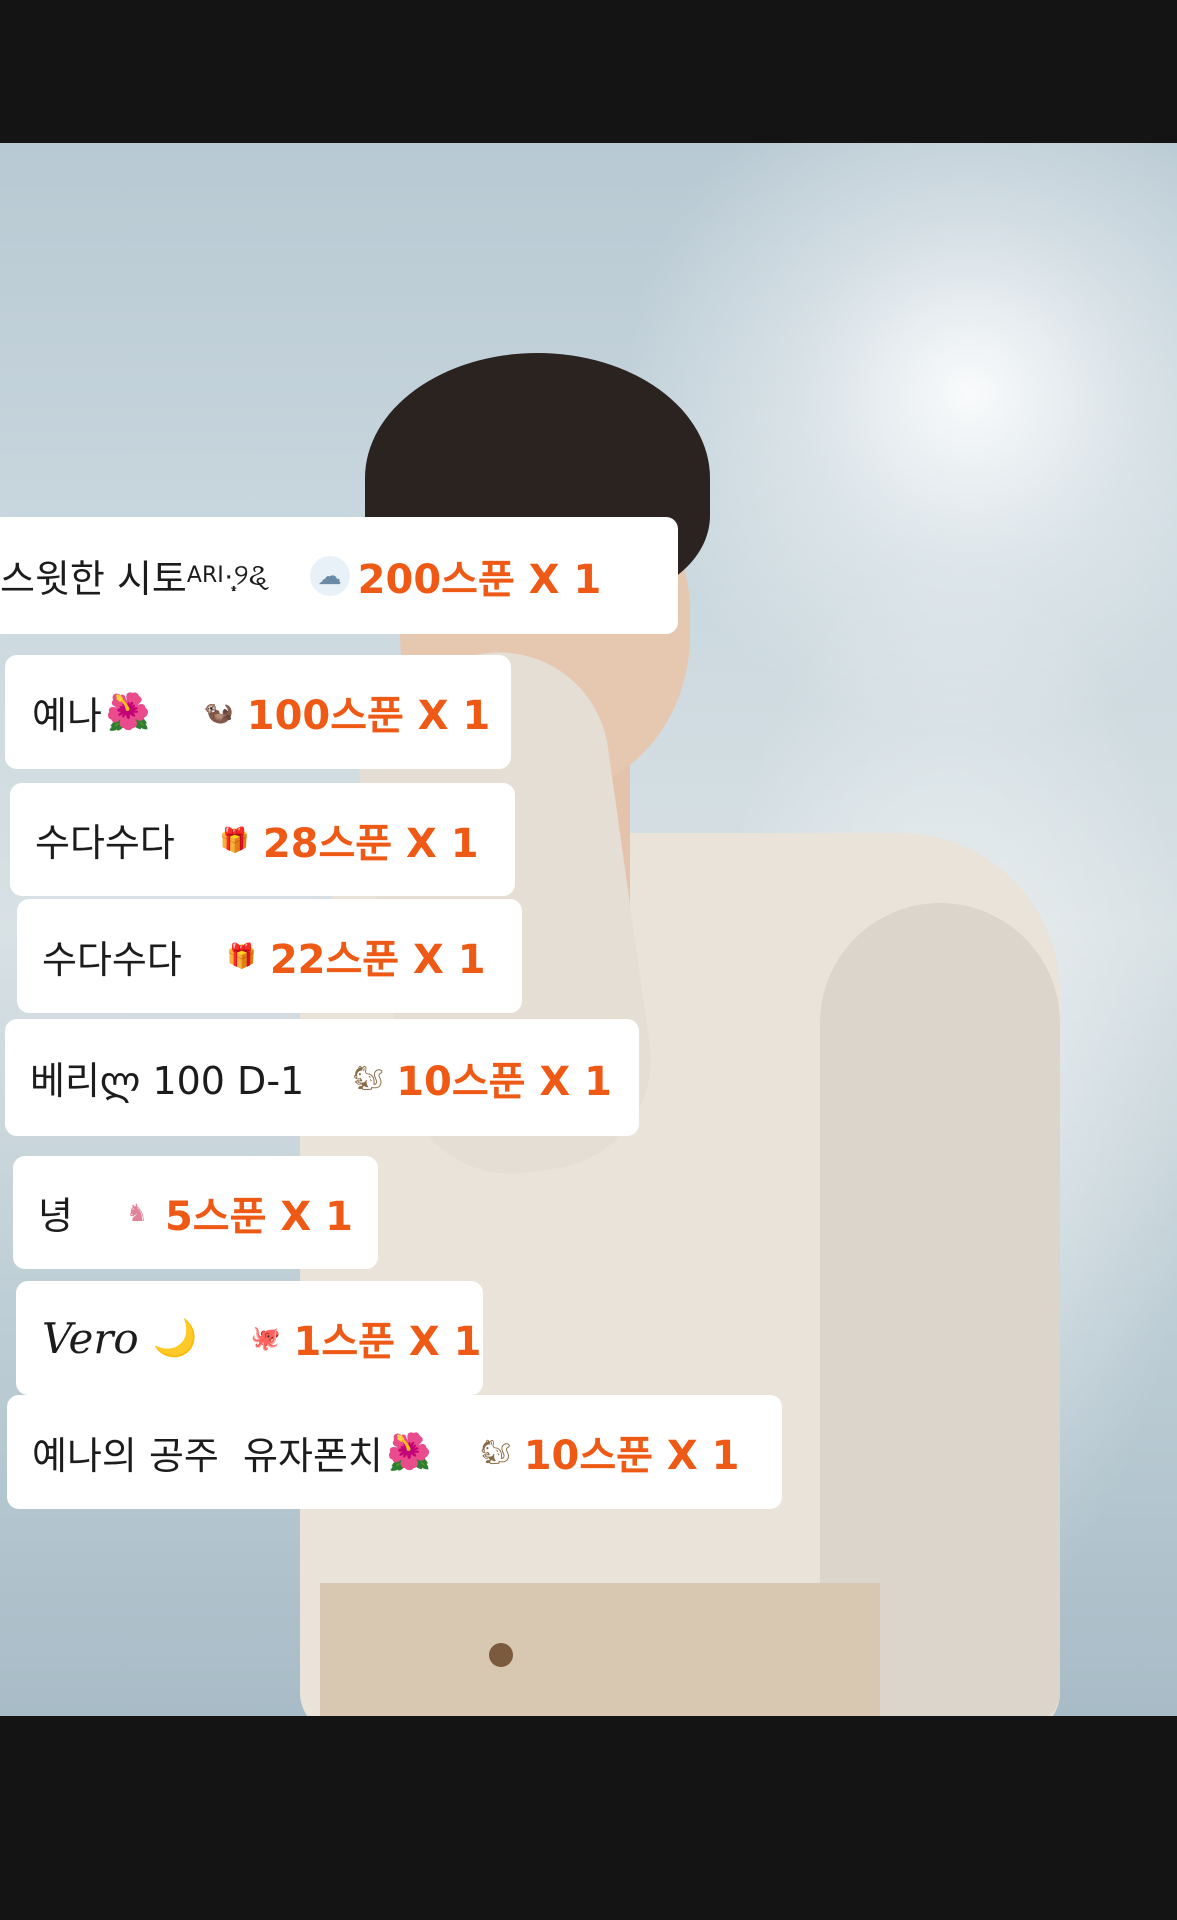 Image resolution: width=1177 pixels, height=1920 pixels. Describe the element at coordinates (479, 579) in the screenshot. I see `donation-amount: 200스푼 X 1` at that location.